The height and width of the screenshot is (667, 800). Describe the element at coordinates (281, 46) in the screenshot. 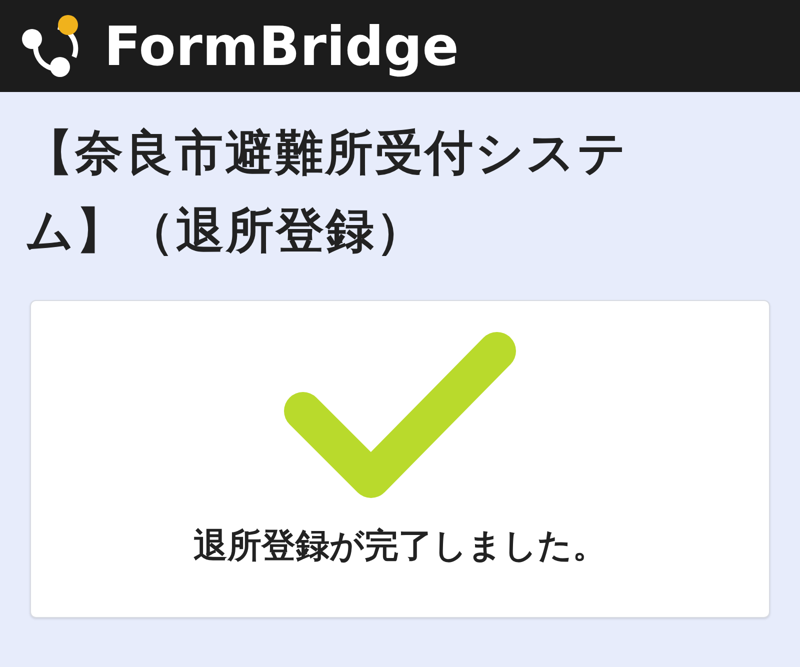

I see `brand-name: FormBridge` at that location.